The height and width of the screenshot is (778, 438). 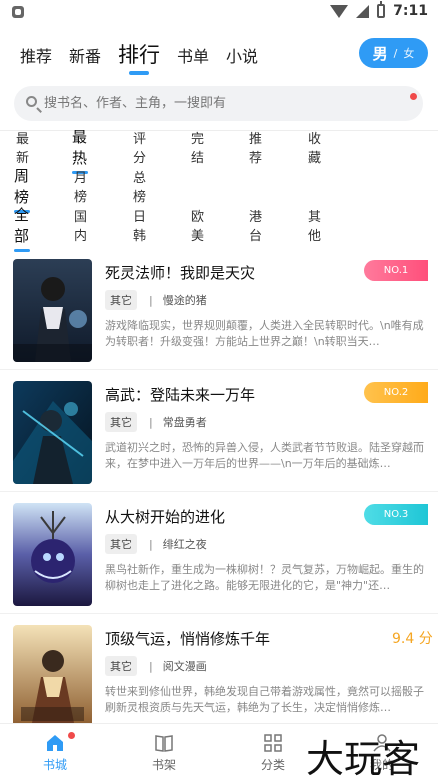 I want to click on tab-booklist: 书单, so click(x=193, y=57).